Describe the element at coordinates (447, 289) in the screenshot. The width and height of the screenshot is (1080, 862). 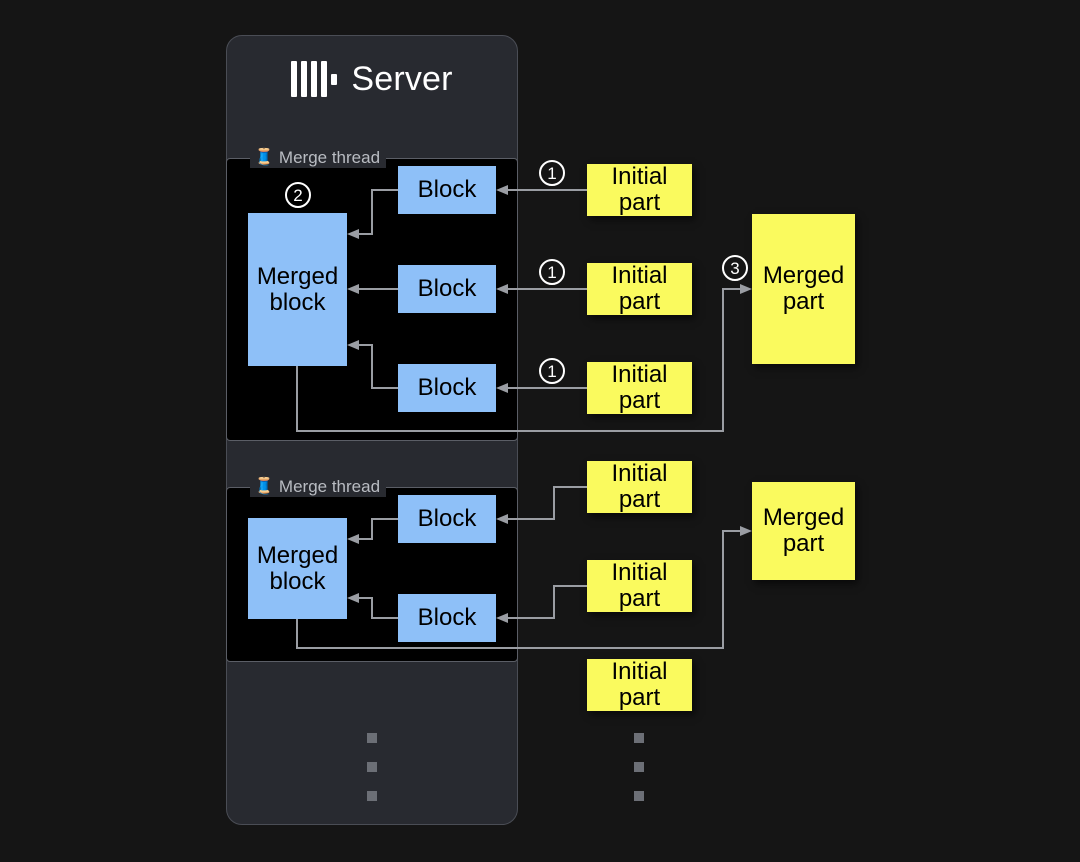
I see `block-1-2: Block` at that location.